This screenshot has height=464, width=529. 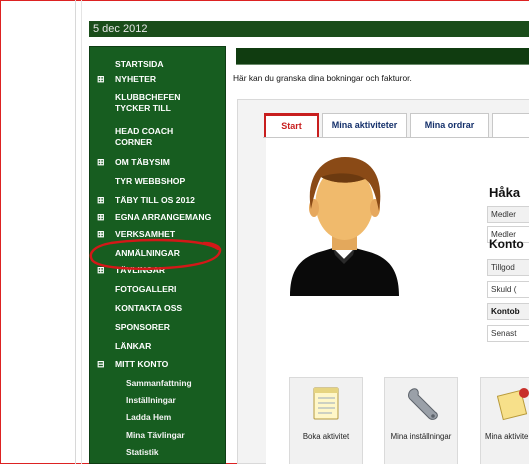 I want to click on sidebar-item-label: KLUBBCHEFEN TYCKER TILL, so click(x=148, y=102).